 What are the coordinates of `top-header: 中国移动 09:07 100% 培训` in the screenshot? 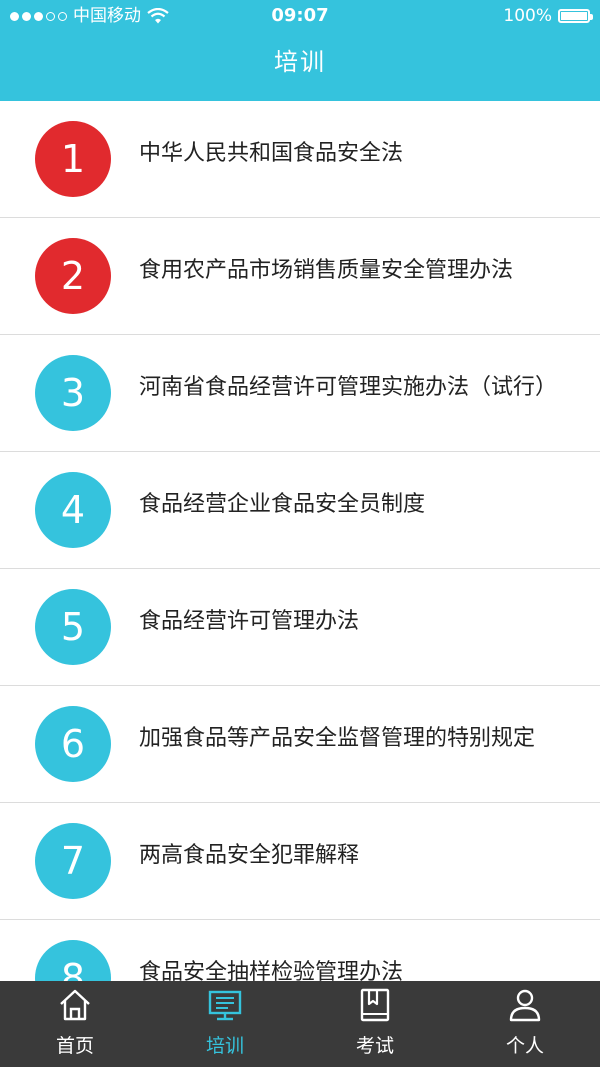 It's located at (300, 50).